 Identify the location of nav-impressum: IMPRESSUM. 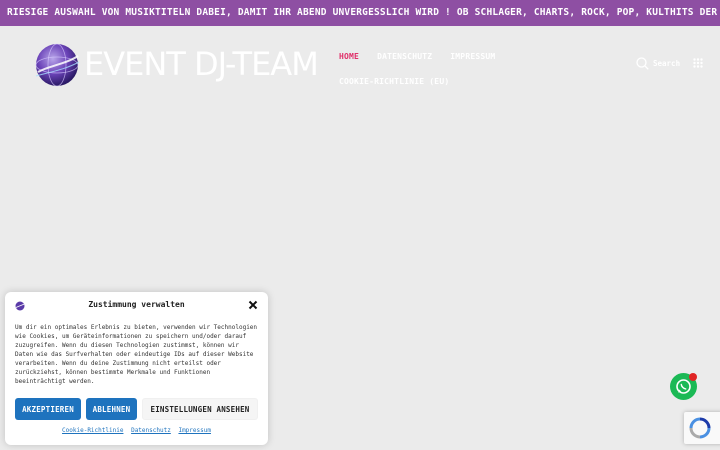
(472, 56).